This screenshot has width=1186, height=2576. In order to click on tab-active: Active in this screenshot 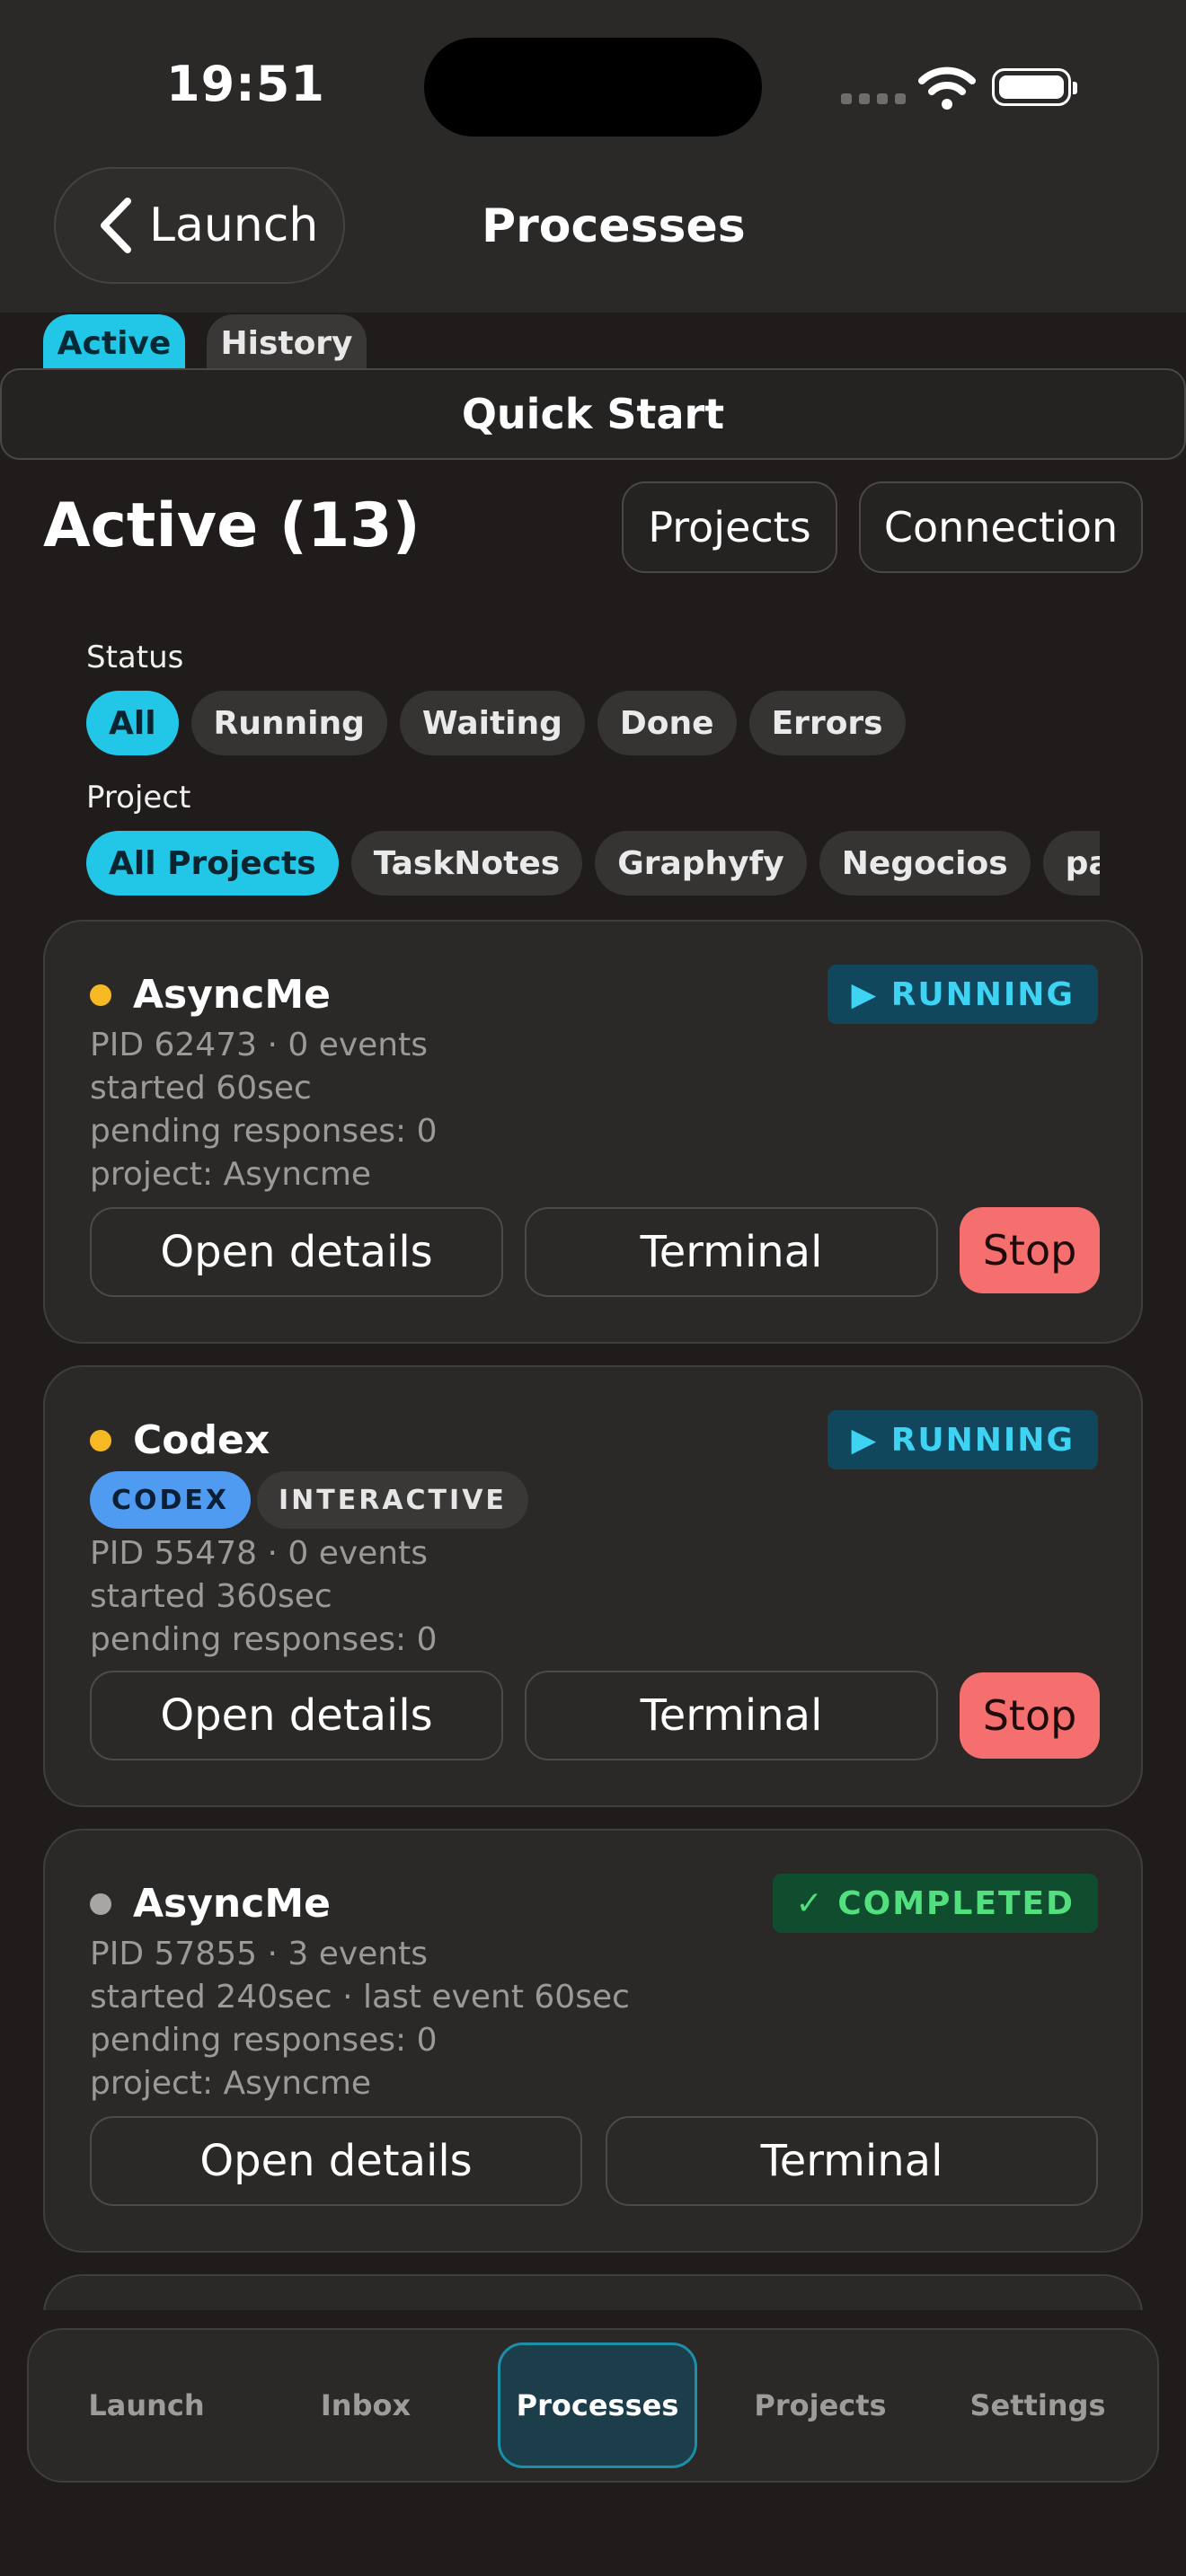, I will do `click(114, 341)`.